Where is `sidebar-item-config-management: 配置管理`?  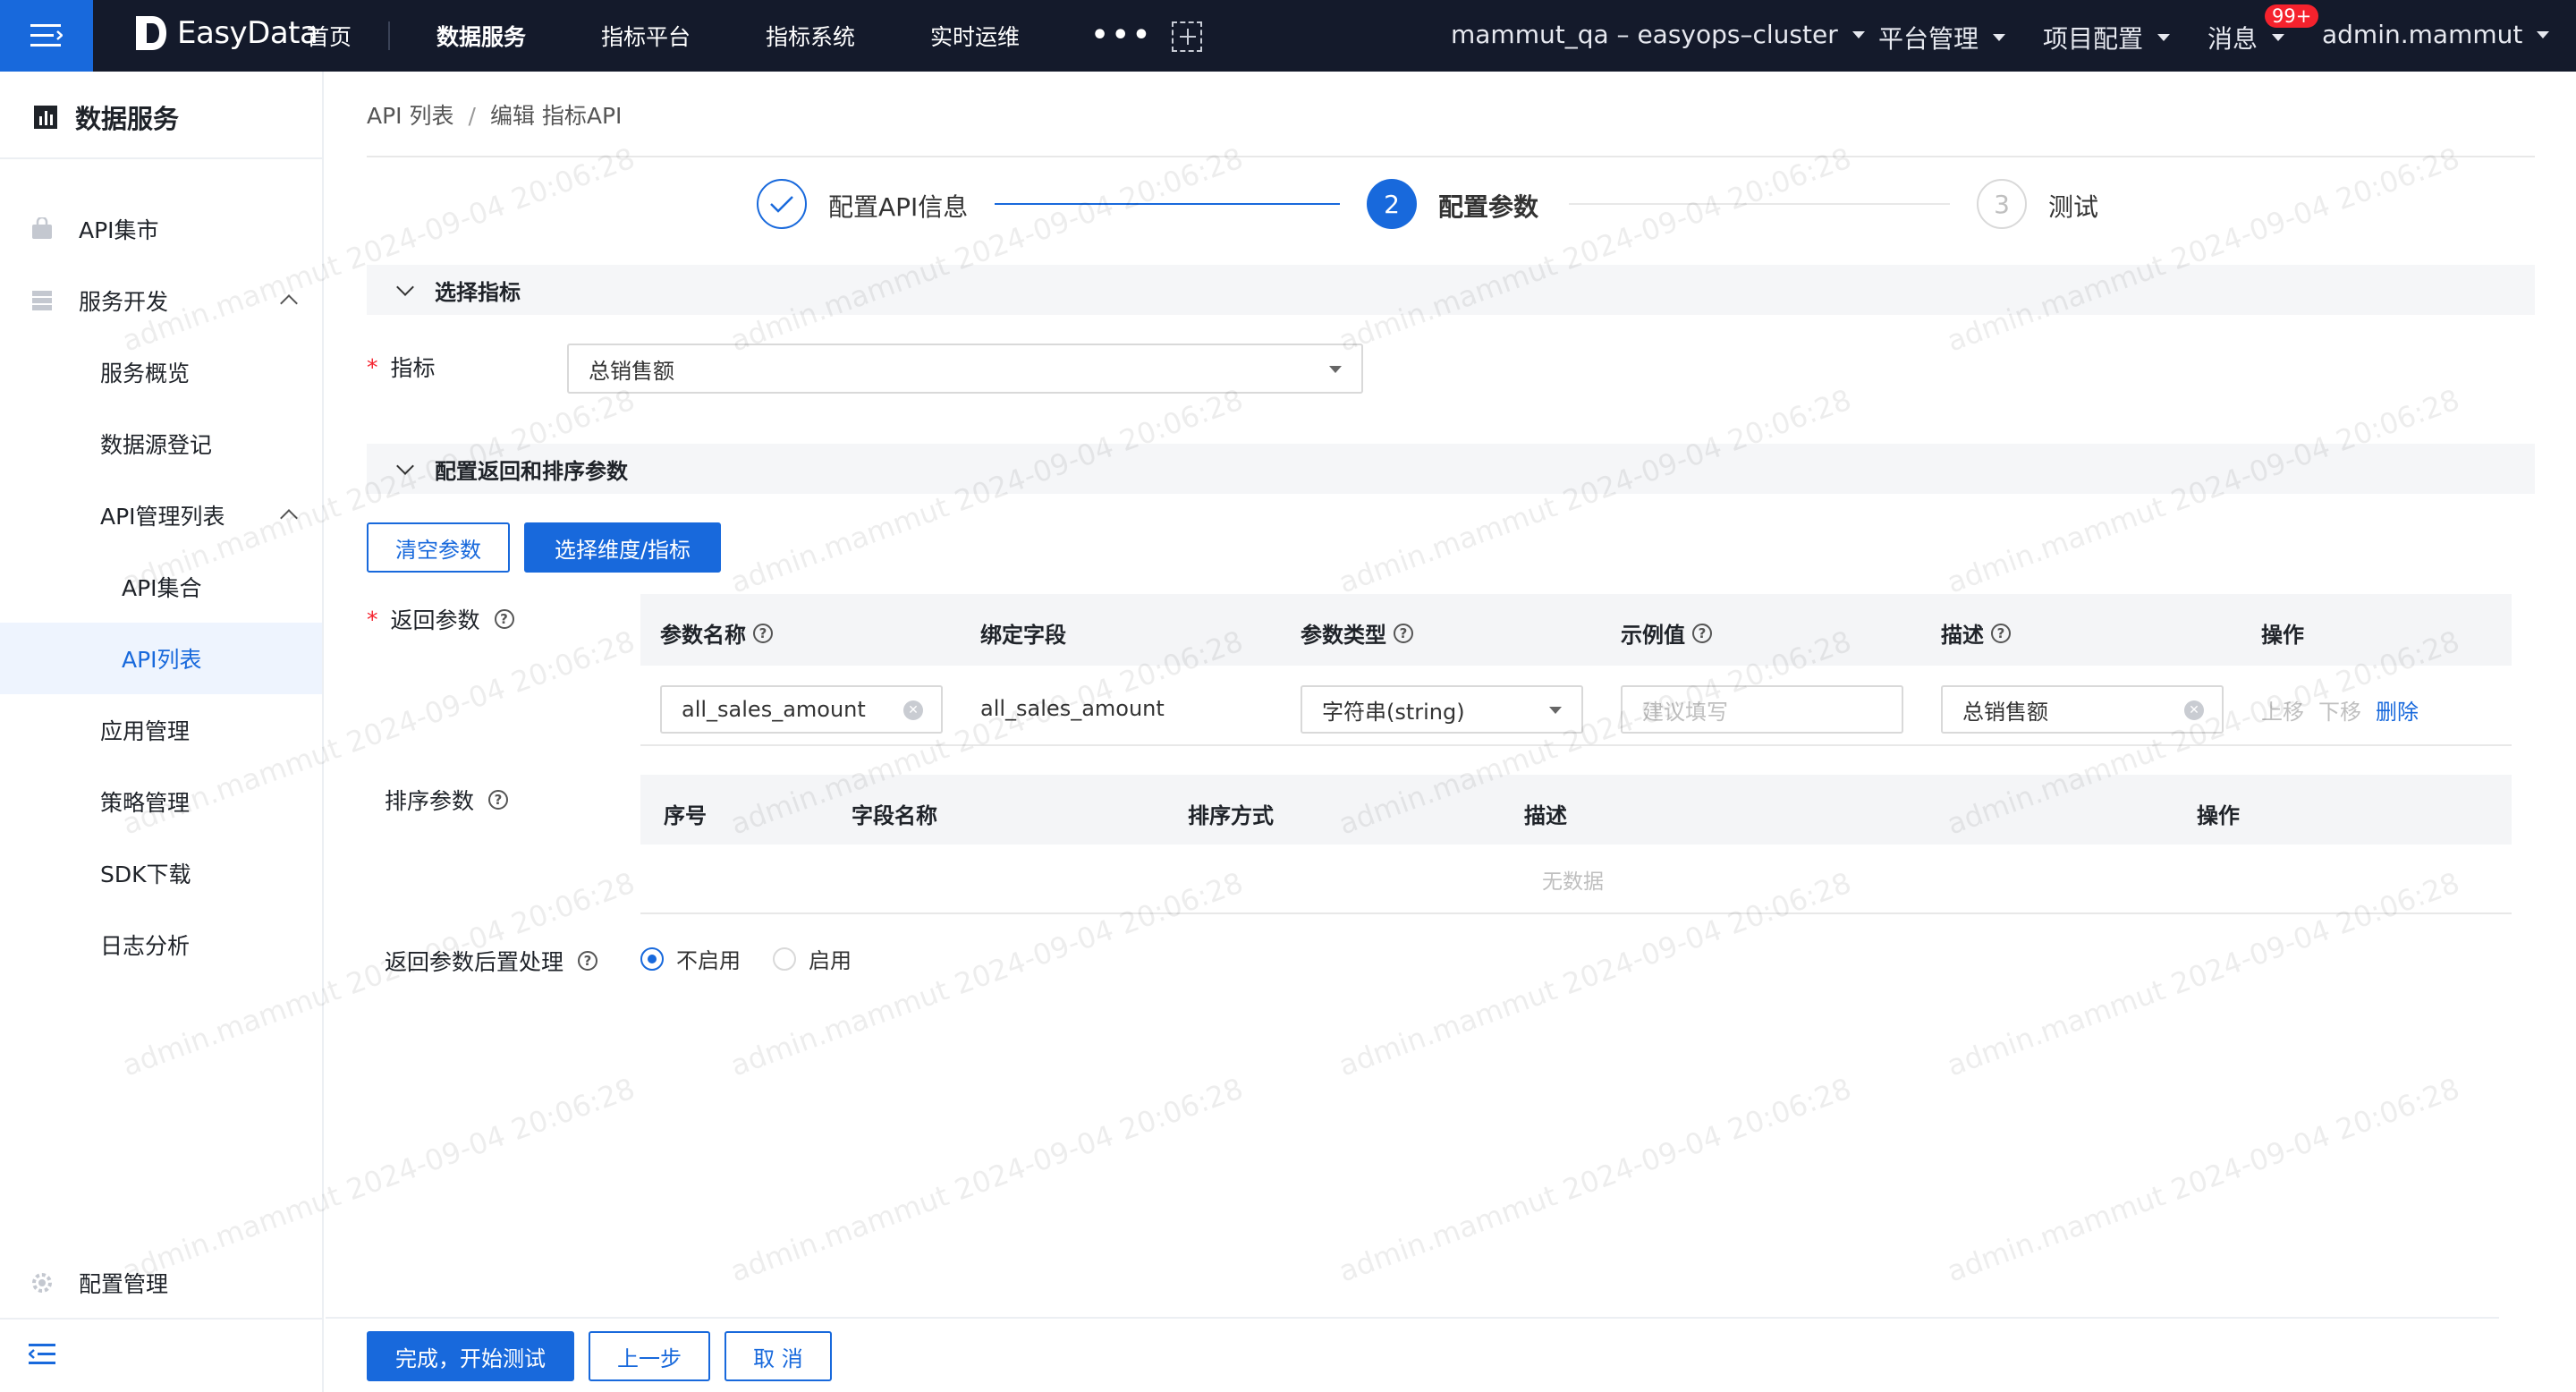 sidebar-item-config-management: 配置管理 is located at coordinates (161, 1283).